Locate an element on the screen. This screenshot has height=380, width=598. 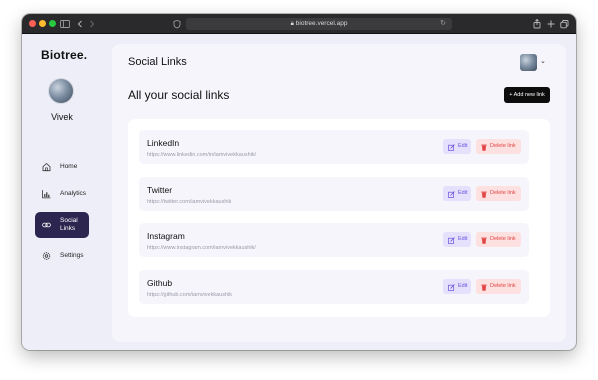
minimize-window-button is located at coordinates (42, 23).